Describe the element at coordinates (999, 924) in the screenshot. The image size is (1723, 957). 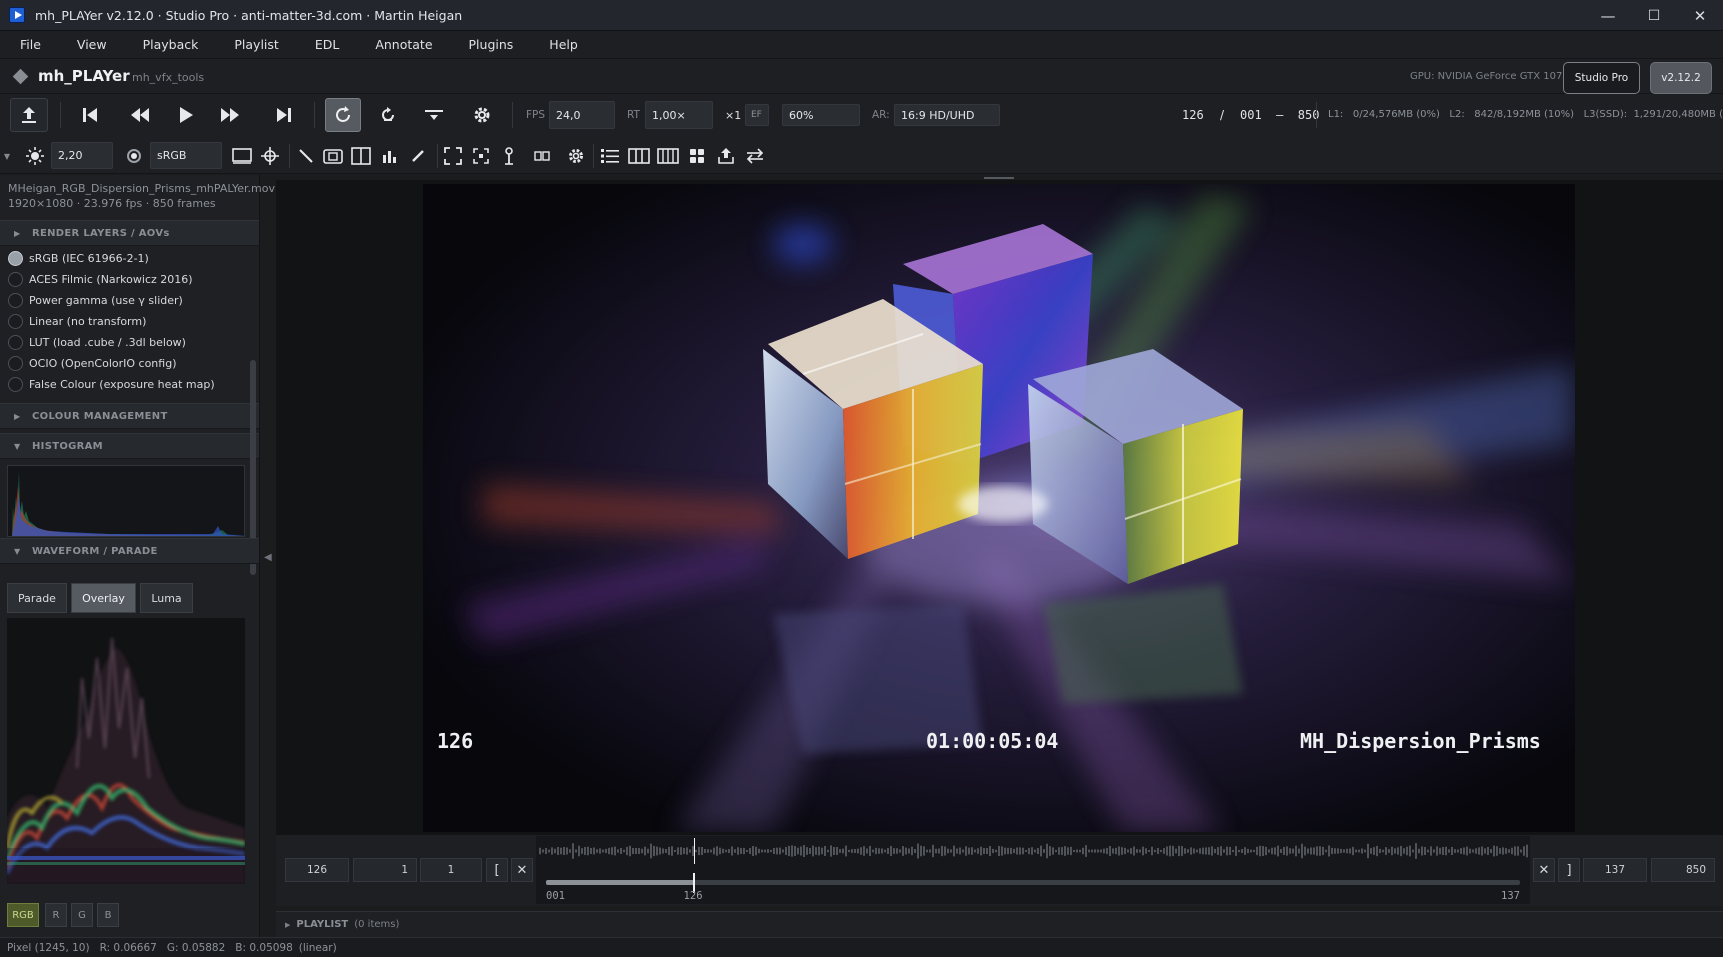
I see `playlist-bar: ▶ PLAYLIST (0 items)` at that location.